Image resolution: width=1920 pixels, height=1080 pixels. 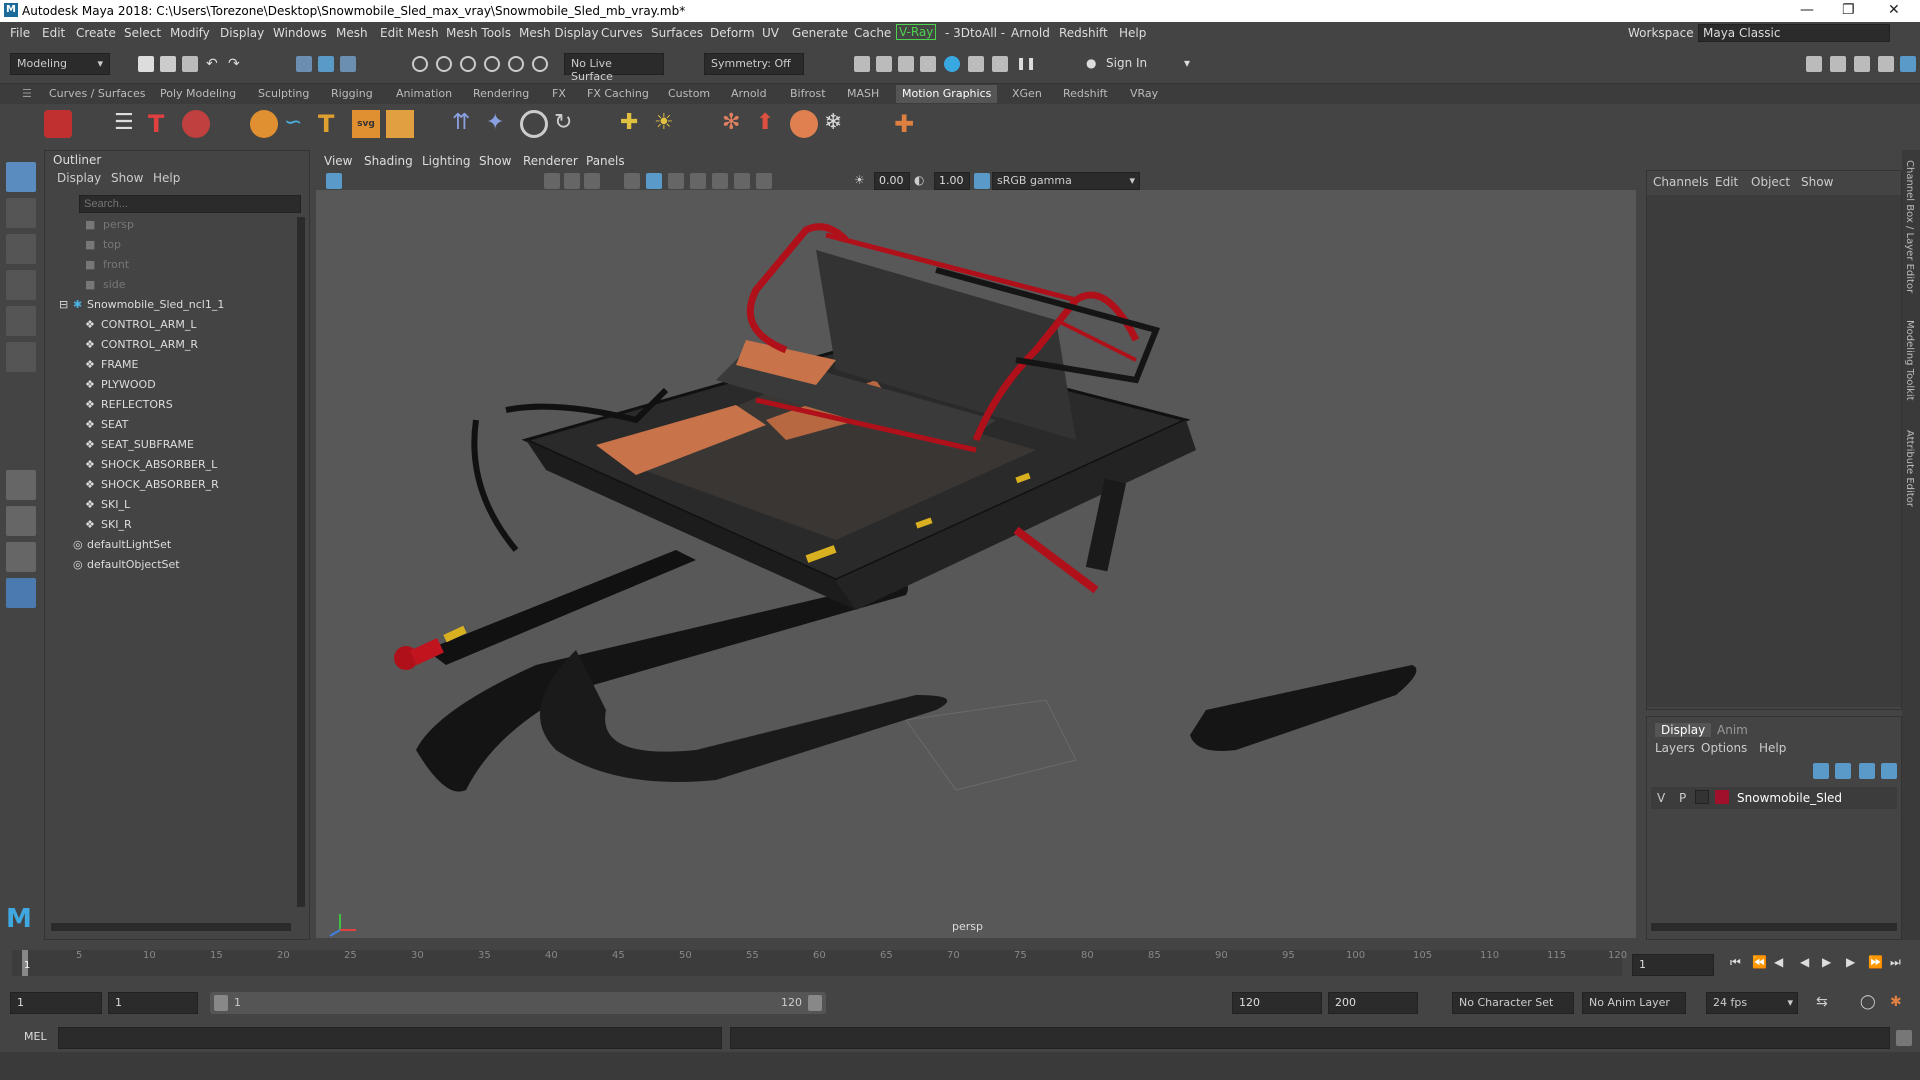 I want to click on go-to-start-icon: ⏮, so click(x=1735, y=962).